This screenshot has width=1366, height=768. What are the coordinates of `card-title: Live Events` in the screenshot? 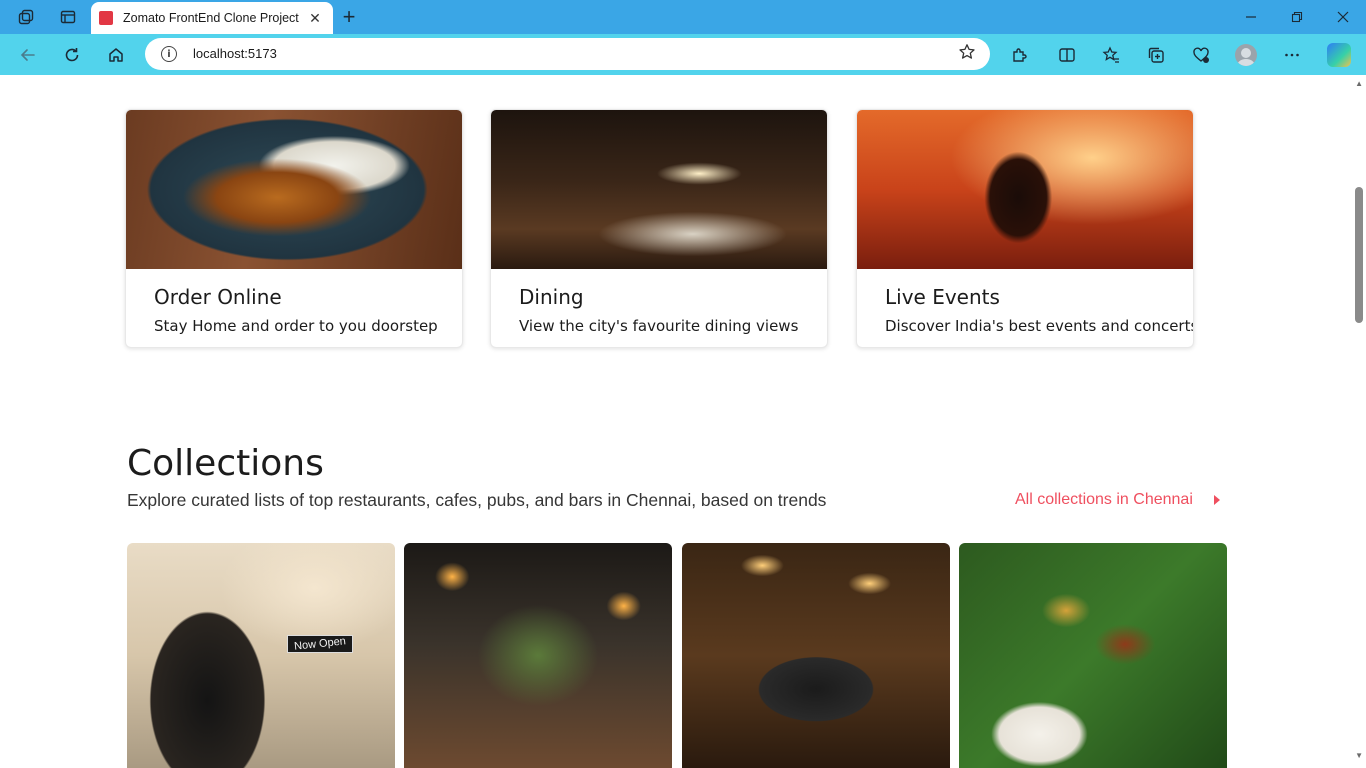 It's located at (942, 297).